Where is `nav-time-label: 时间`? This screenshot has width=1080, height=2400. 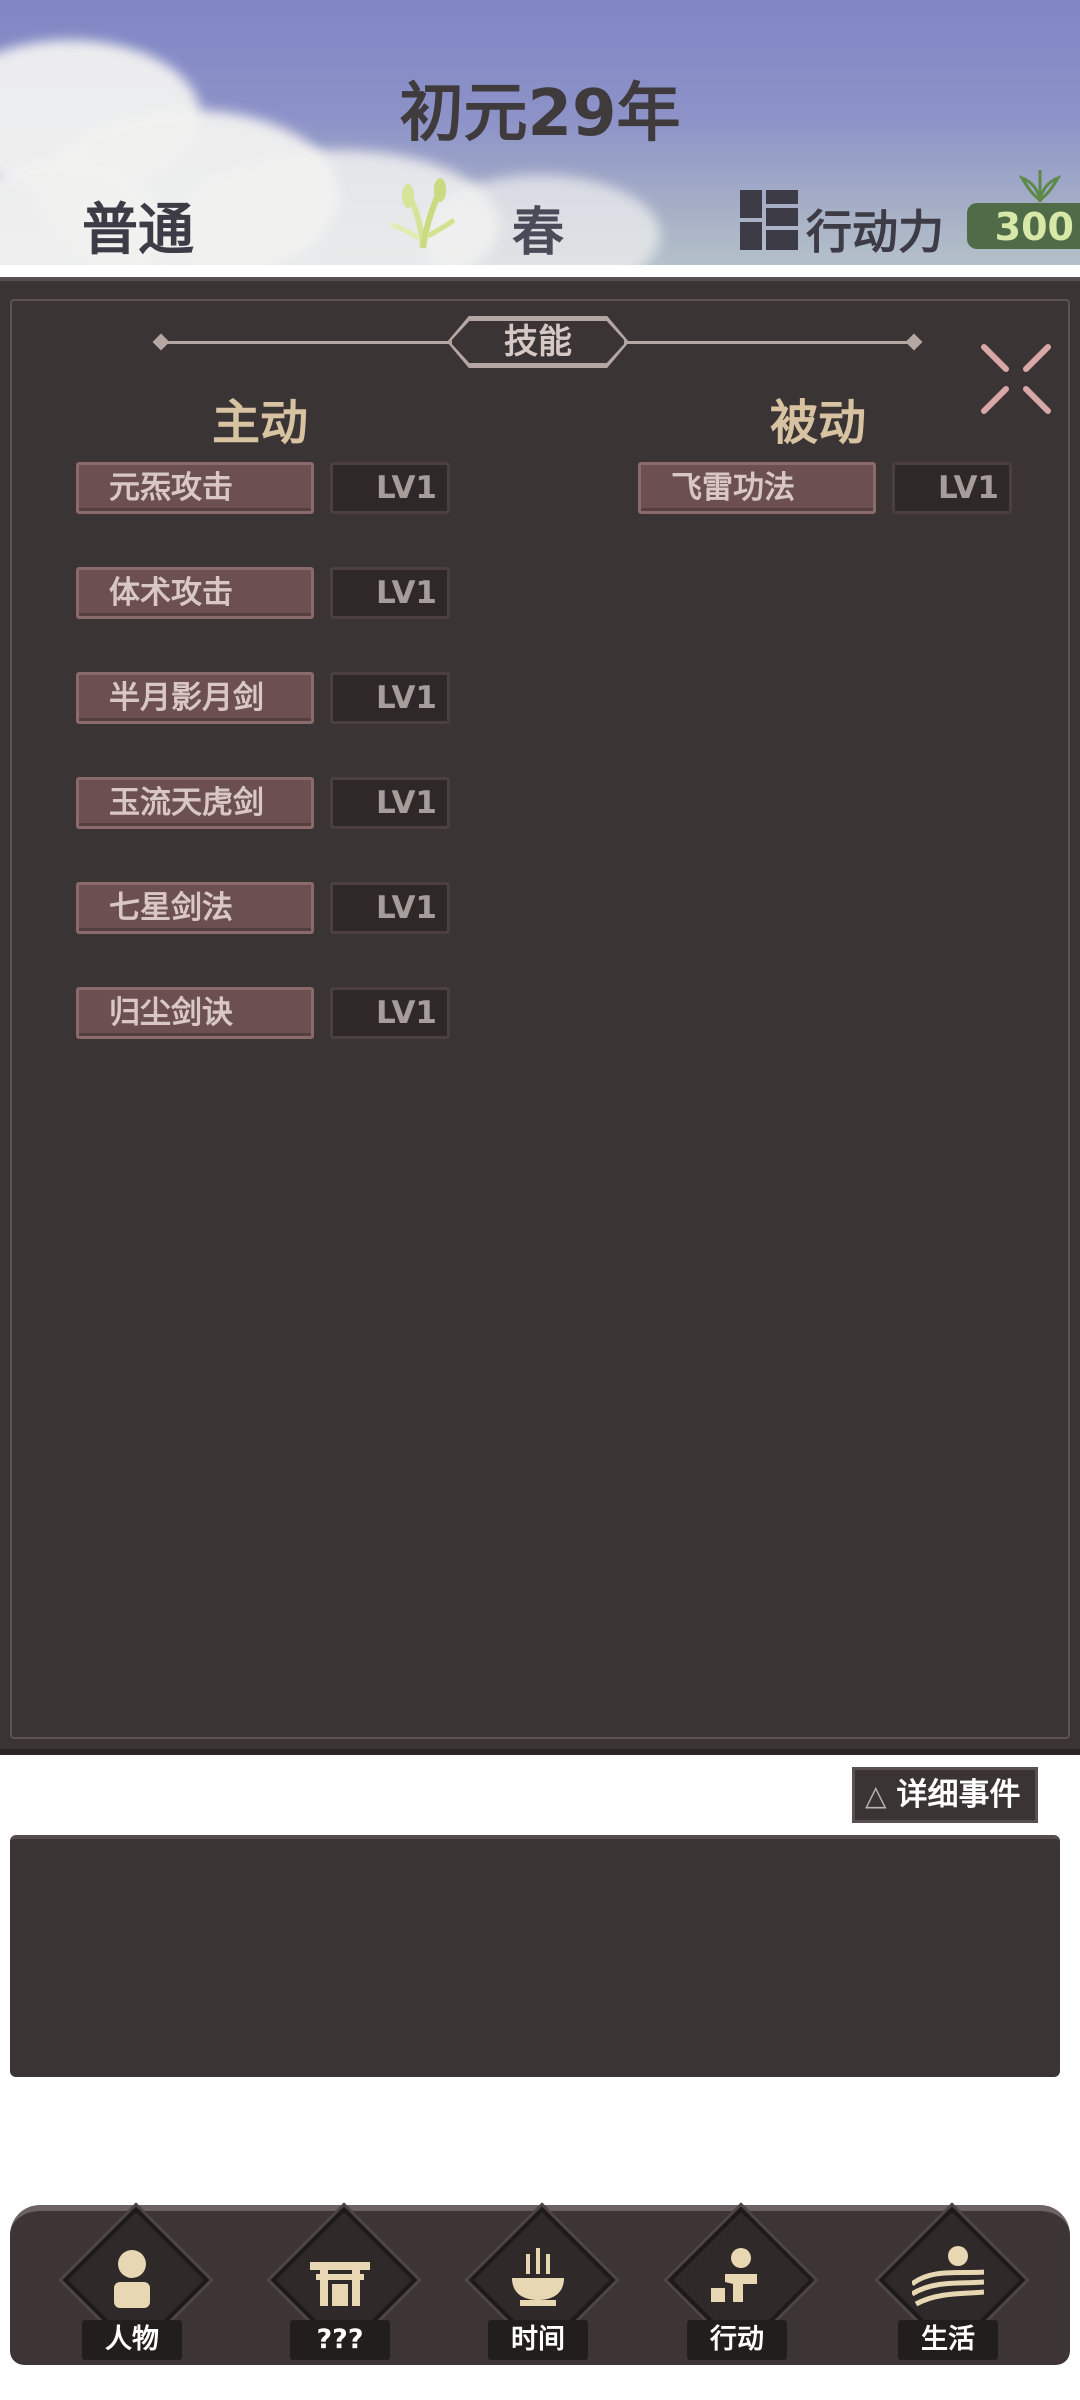
nav-time-label: 时间 is located at coordinates (538, 2340).